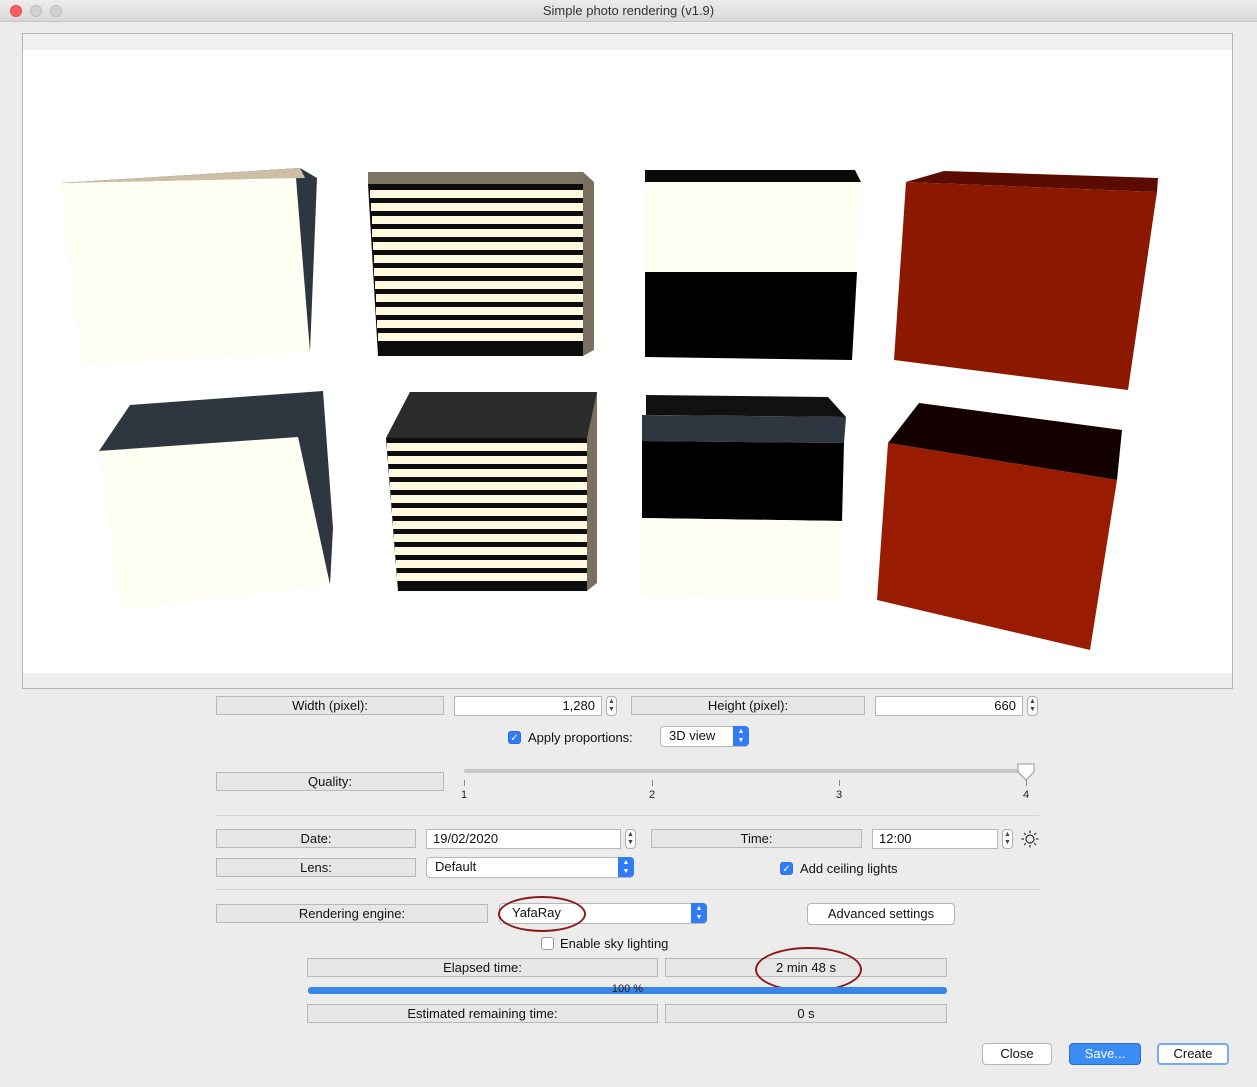 The width and height of the screenshot is (1257, 1087). Describe the element at coordinates (523, 839) in the screenshot. I see `date-field: 19/02/2020` at that location.